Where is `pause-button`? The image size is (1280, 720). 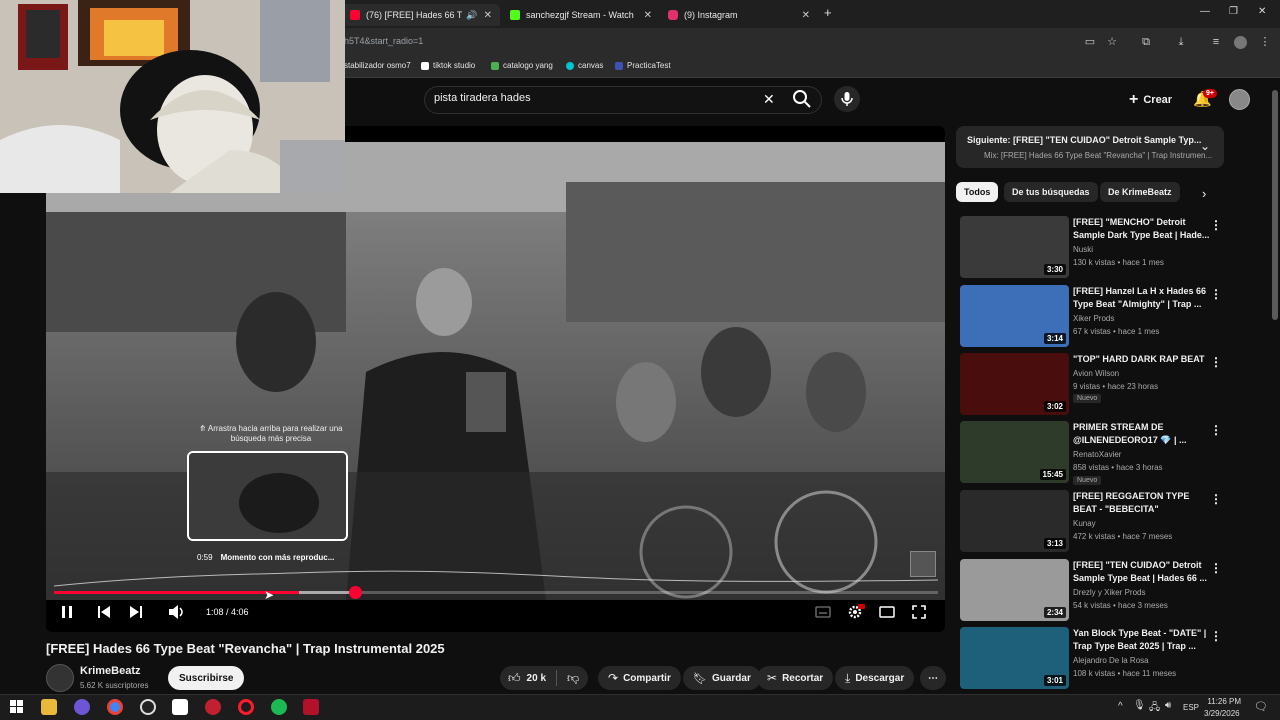 pause-button is located at coordinates (67, 613).